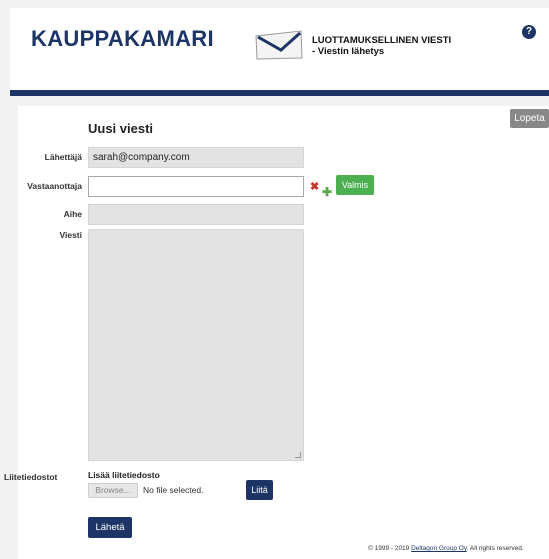 The width and height of the screenshot is (549, 559). What do you see at coordinates (495, 548) in the screenshot?
I see `footer-suffix: . All rights reserved.` at bounding box center [495, 548].